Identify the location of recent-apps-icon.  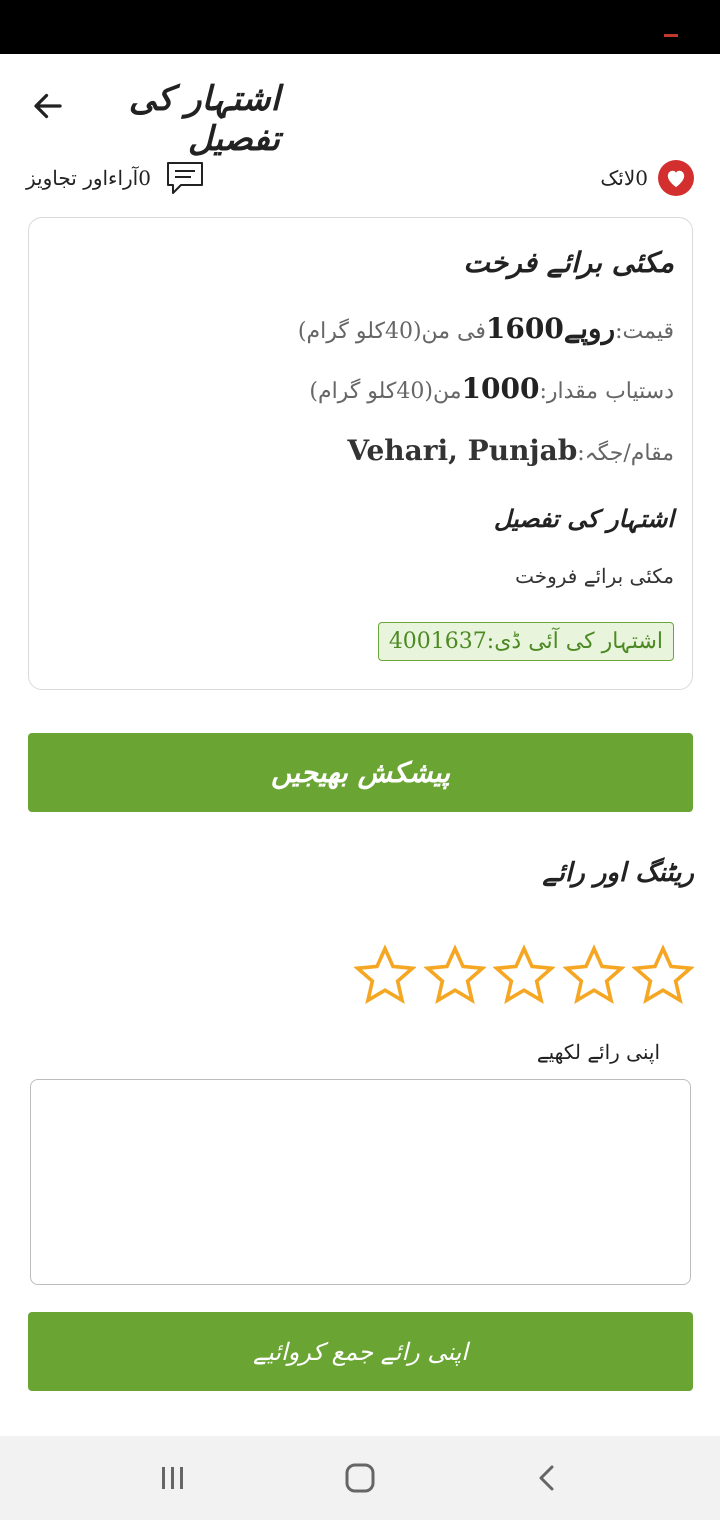
(172, 1478).